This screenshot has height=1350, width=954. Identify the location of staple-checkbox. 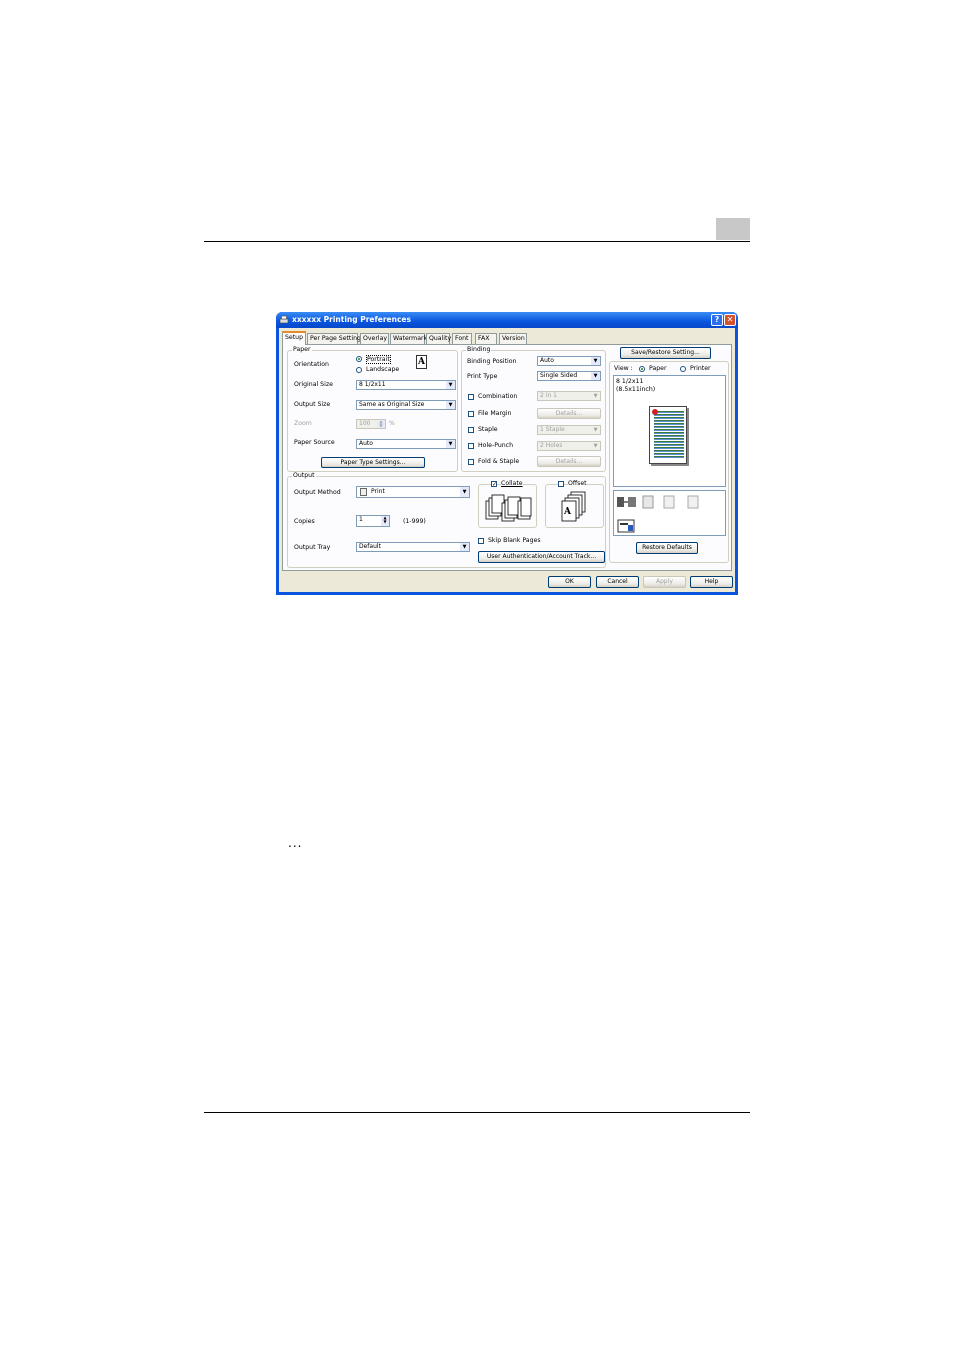
(471, 430).